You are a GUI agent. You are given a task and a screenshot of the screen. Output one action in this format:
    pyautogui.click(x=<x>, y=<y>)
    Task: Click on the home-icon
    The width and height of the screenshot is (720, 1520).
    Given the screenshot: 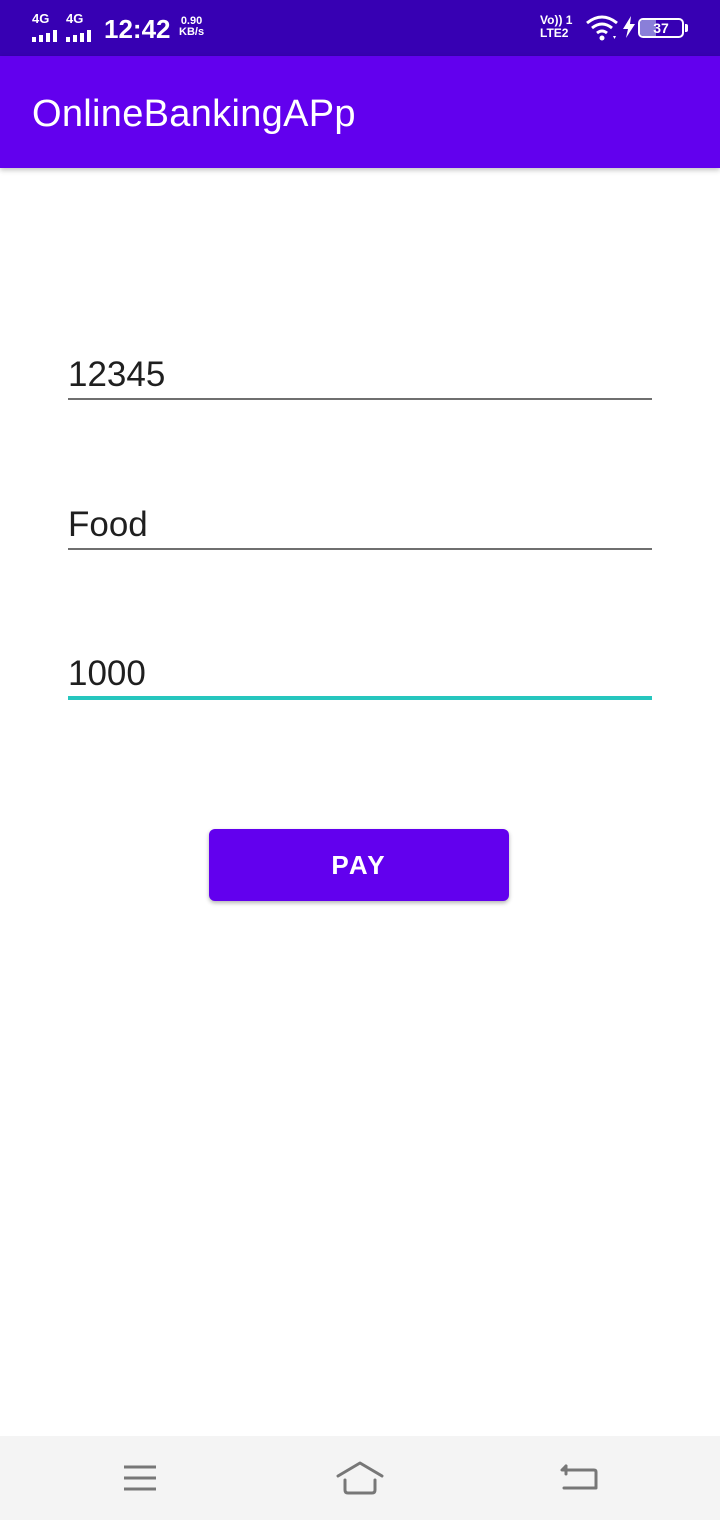 What is the action you would take?
    pyautogui.click(x=360, y=1478)
    